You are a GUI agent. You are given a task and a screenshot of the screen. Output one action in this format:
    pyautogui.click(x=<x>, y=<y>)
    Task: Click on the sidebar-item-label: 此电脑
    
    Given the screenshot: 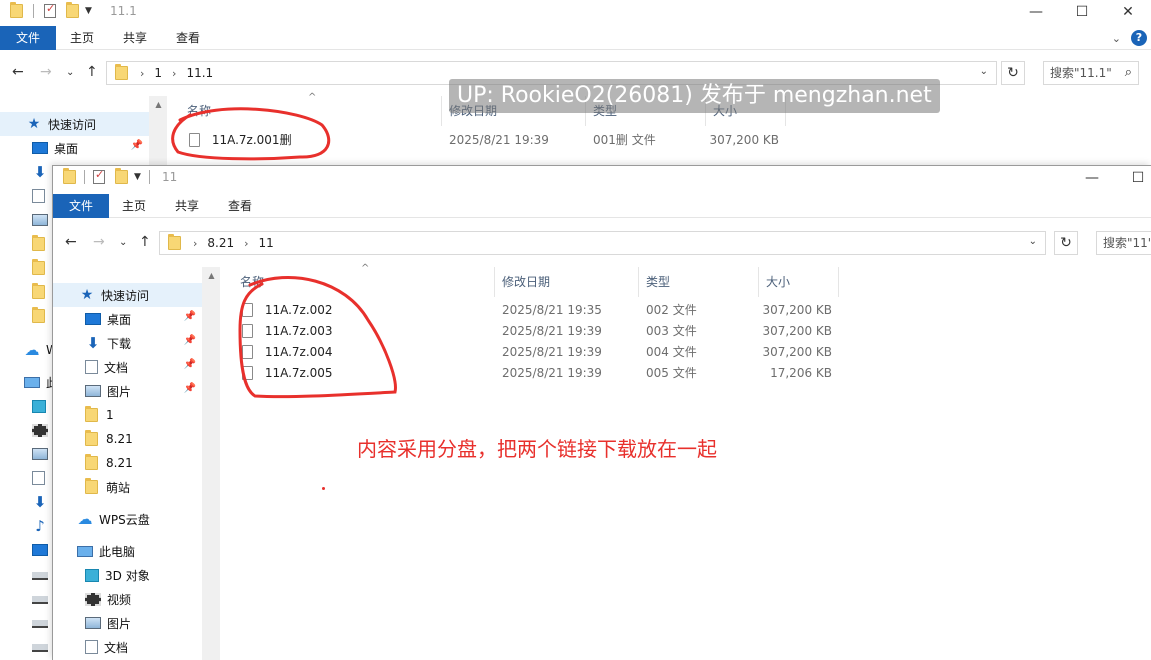 What is the action you would take?
    pyautogui.click(x=117, y=551)
    